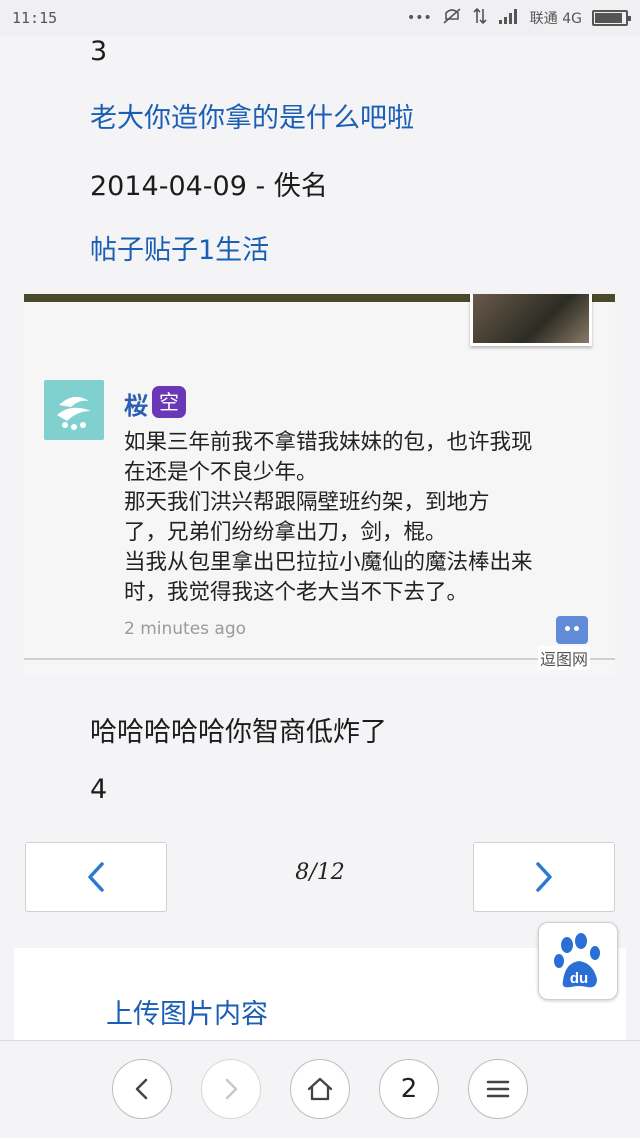  What do you see at coordinates (169, 402) in the screenshot?
I see `user-badge: 空` at bounding box center [169, 402].